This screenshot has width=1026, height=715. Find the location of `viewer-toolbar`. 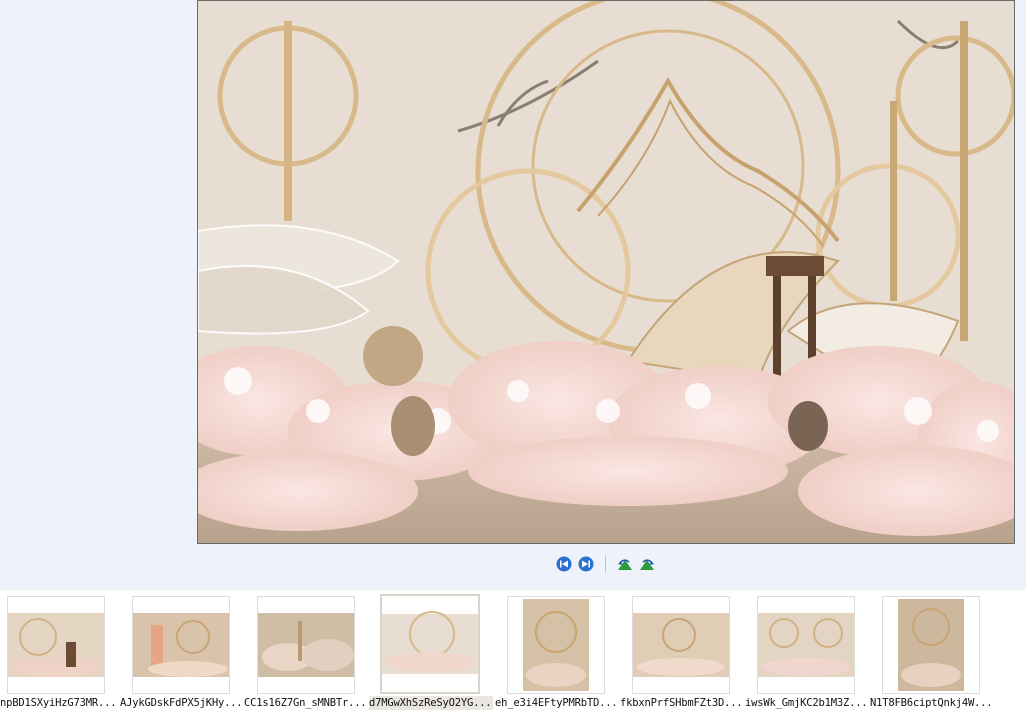

viewer-toolbar is located at coordinates (605, 564).